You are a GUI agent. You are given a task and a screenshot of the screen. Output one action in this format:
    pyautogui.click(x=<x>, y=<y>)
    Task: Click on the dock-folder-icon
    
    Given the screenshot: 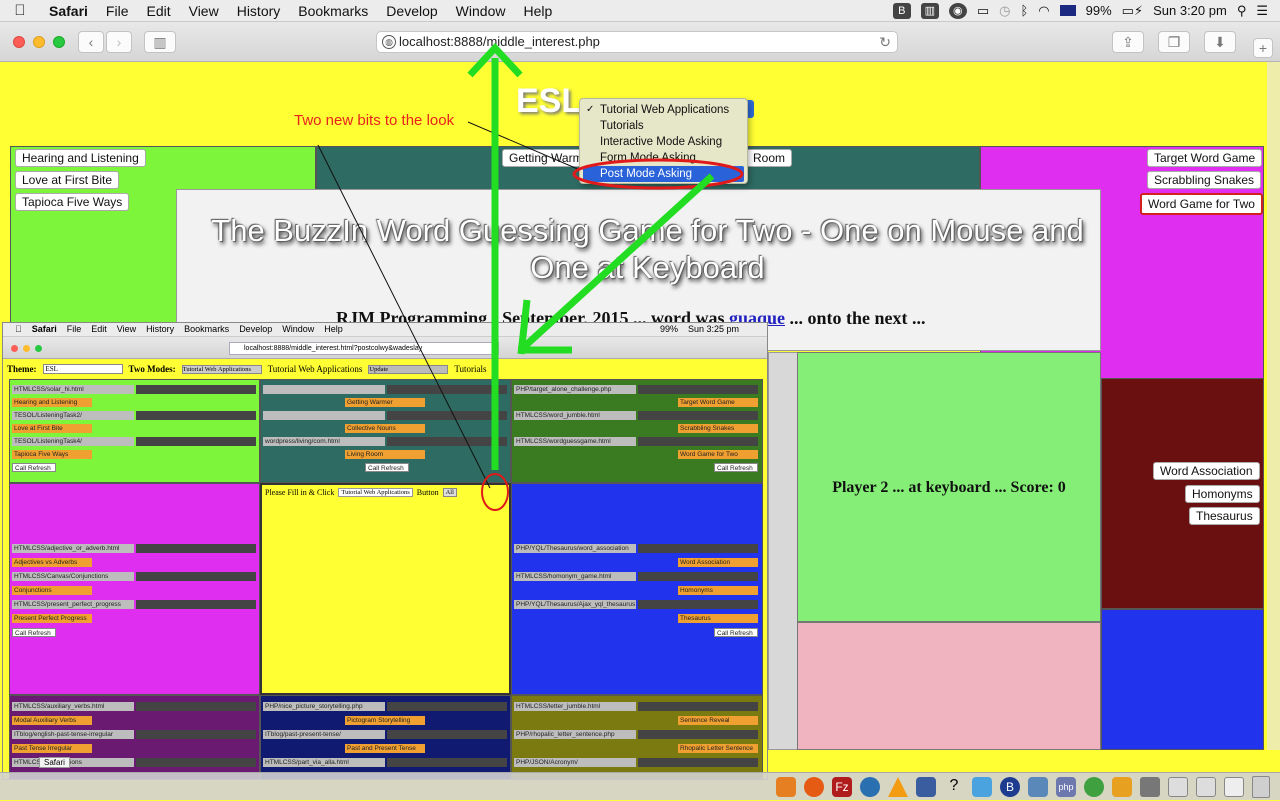 What is the action you would take?
    pyautogui.click(x=1150, y=787)
    